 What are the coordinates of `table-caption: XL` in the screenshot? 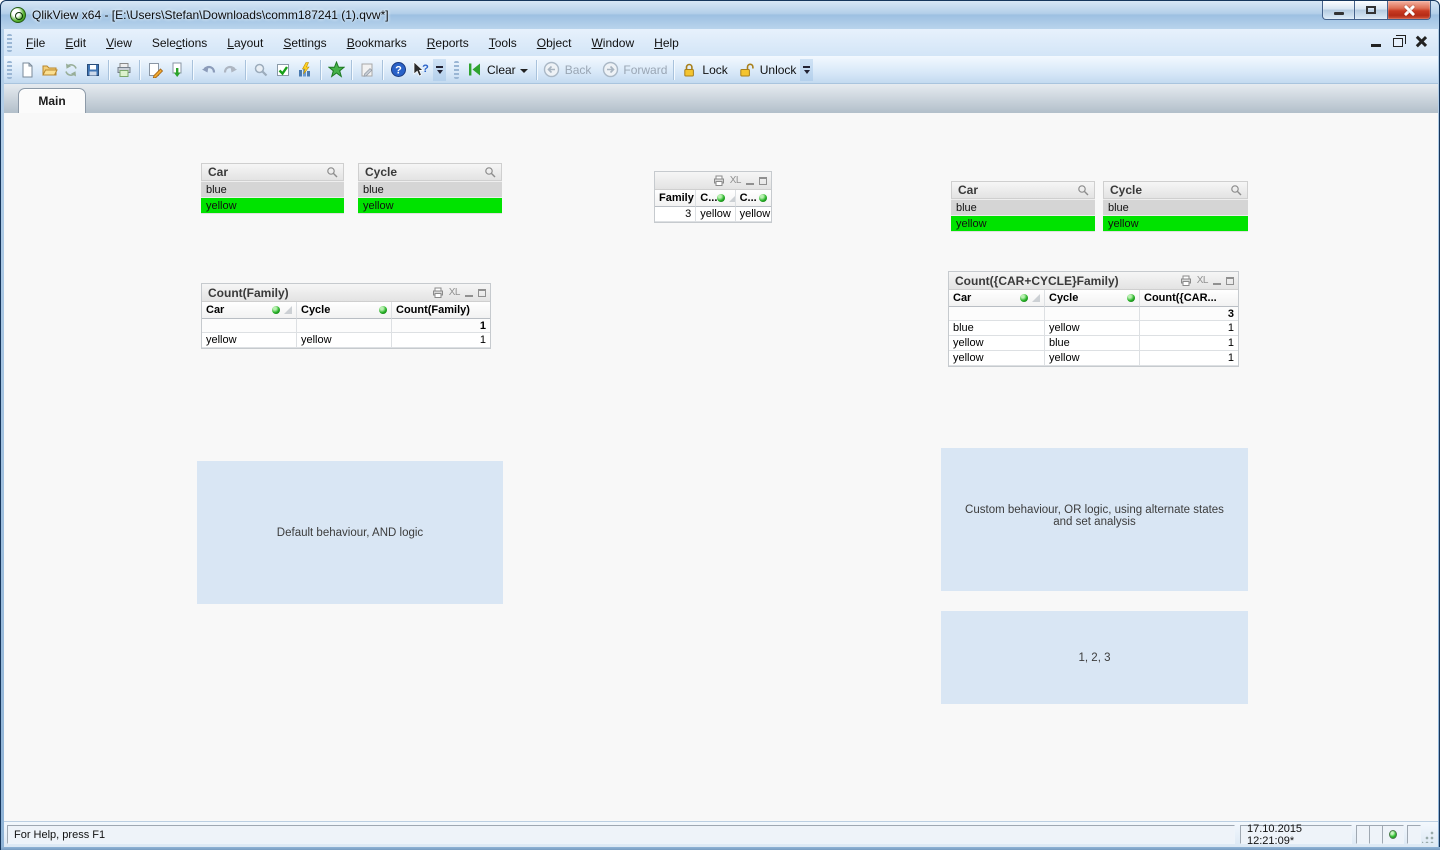 It's located at (713, 181).